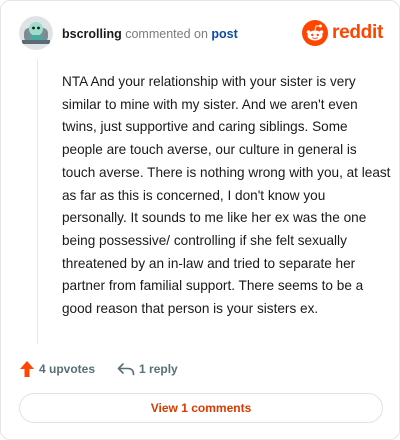 The image size is (400, 440). I want to click on reddit-brand: reddit, so click(342, 33).